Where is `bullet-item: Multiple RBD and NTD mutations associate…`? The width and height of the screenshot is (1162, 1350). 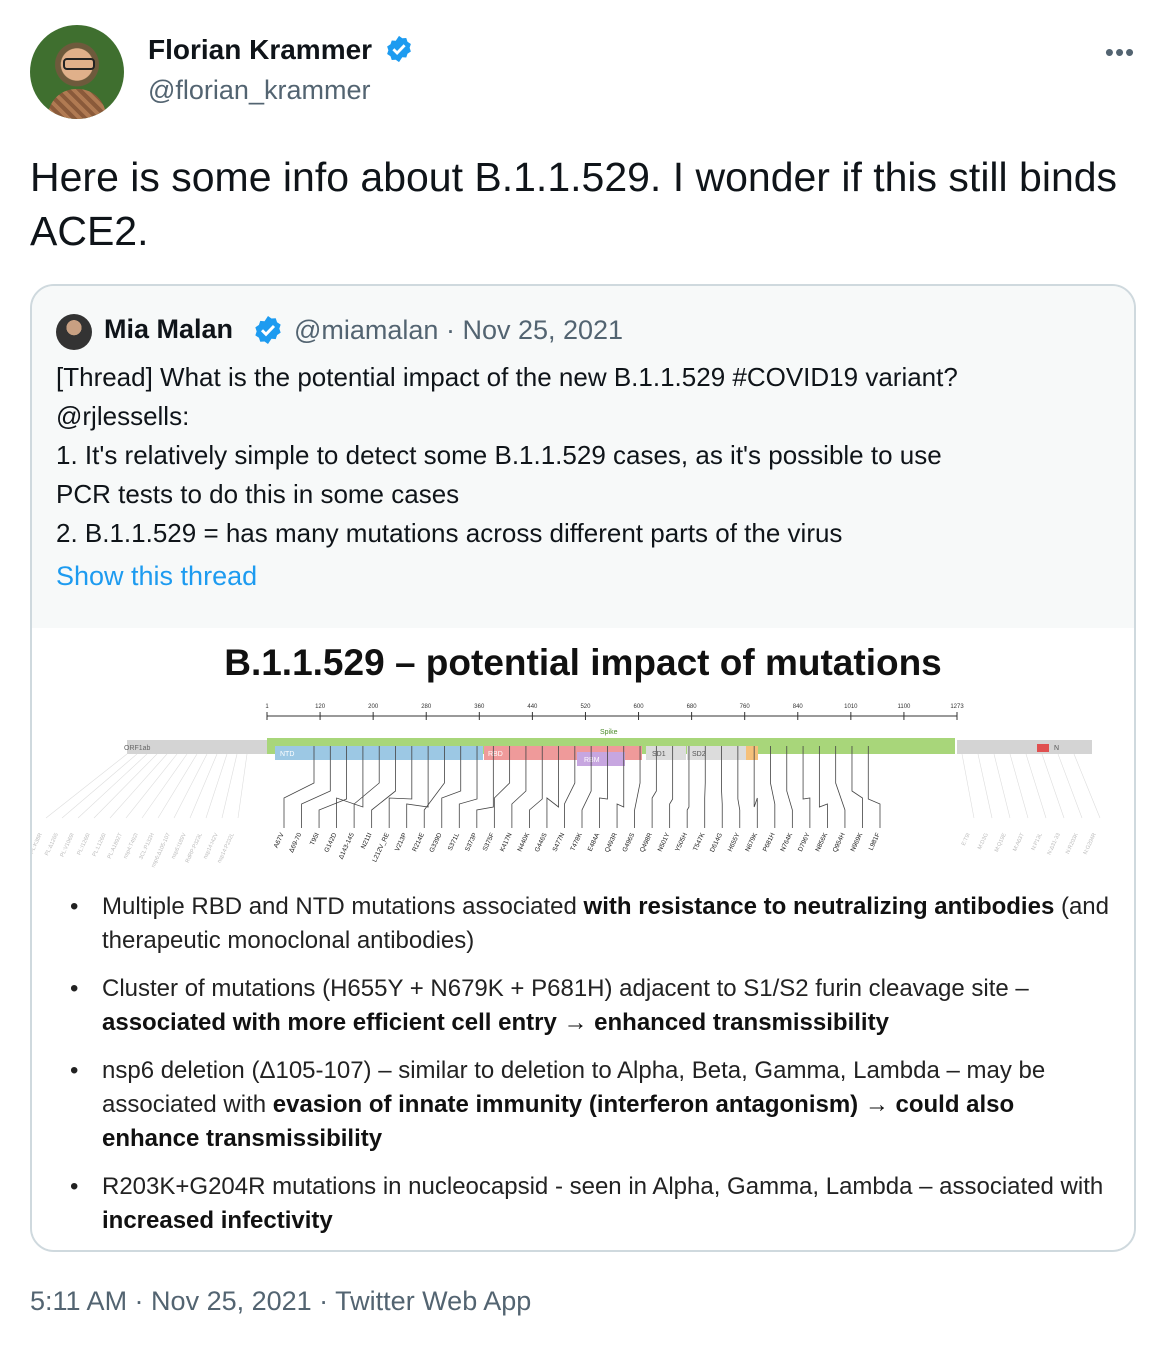
bullet-item: Multiple RBD and NTD mutations associate… is located at coordinates (591, 924).